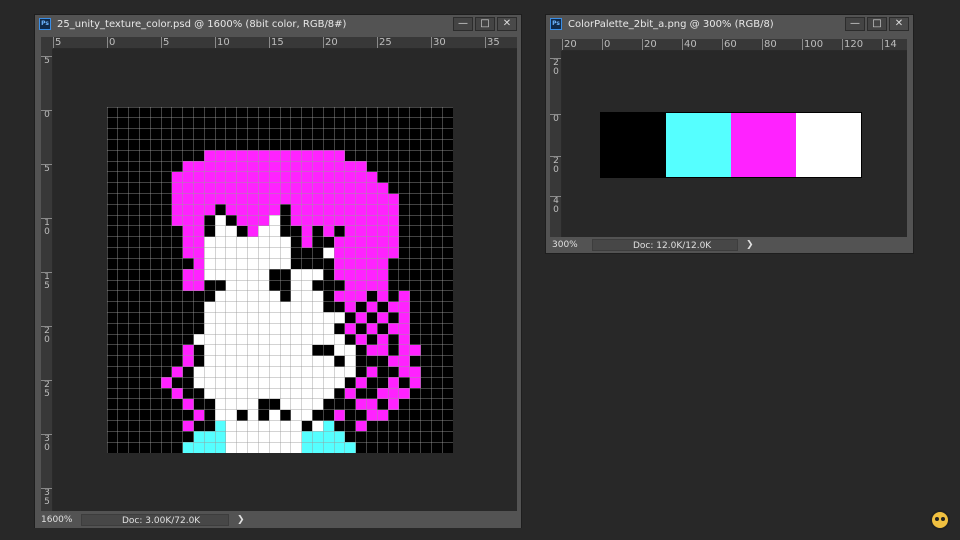 This screenshot has height=540, width=960. I want to click on chevron-right-icon: ❯, so click(750, 245).